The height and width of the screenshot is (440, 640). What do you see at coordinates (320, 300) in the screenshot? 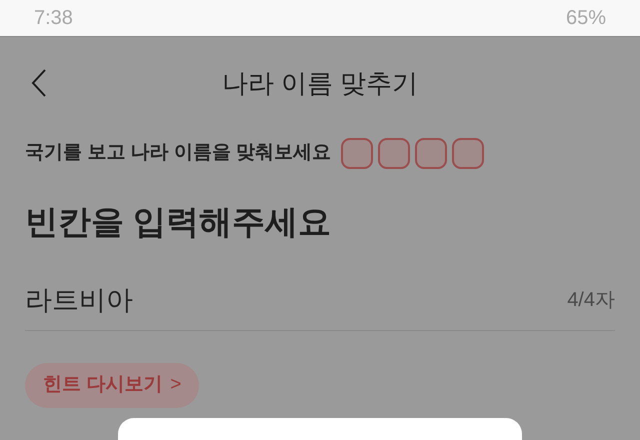
I see `answer-field: 라트비아 4/4자` at bounding box center [320, 300].